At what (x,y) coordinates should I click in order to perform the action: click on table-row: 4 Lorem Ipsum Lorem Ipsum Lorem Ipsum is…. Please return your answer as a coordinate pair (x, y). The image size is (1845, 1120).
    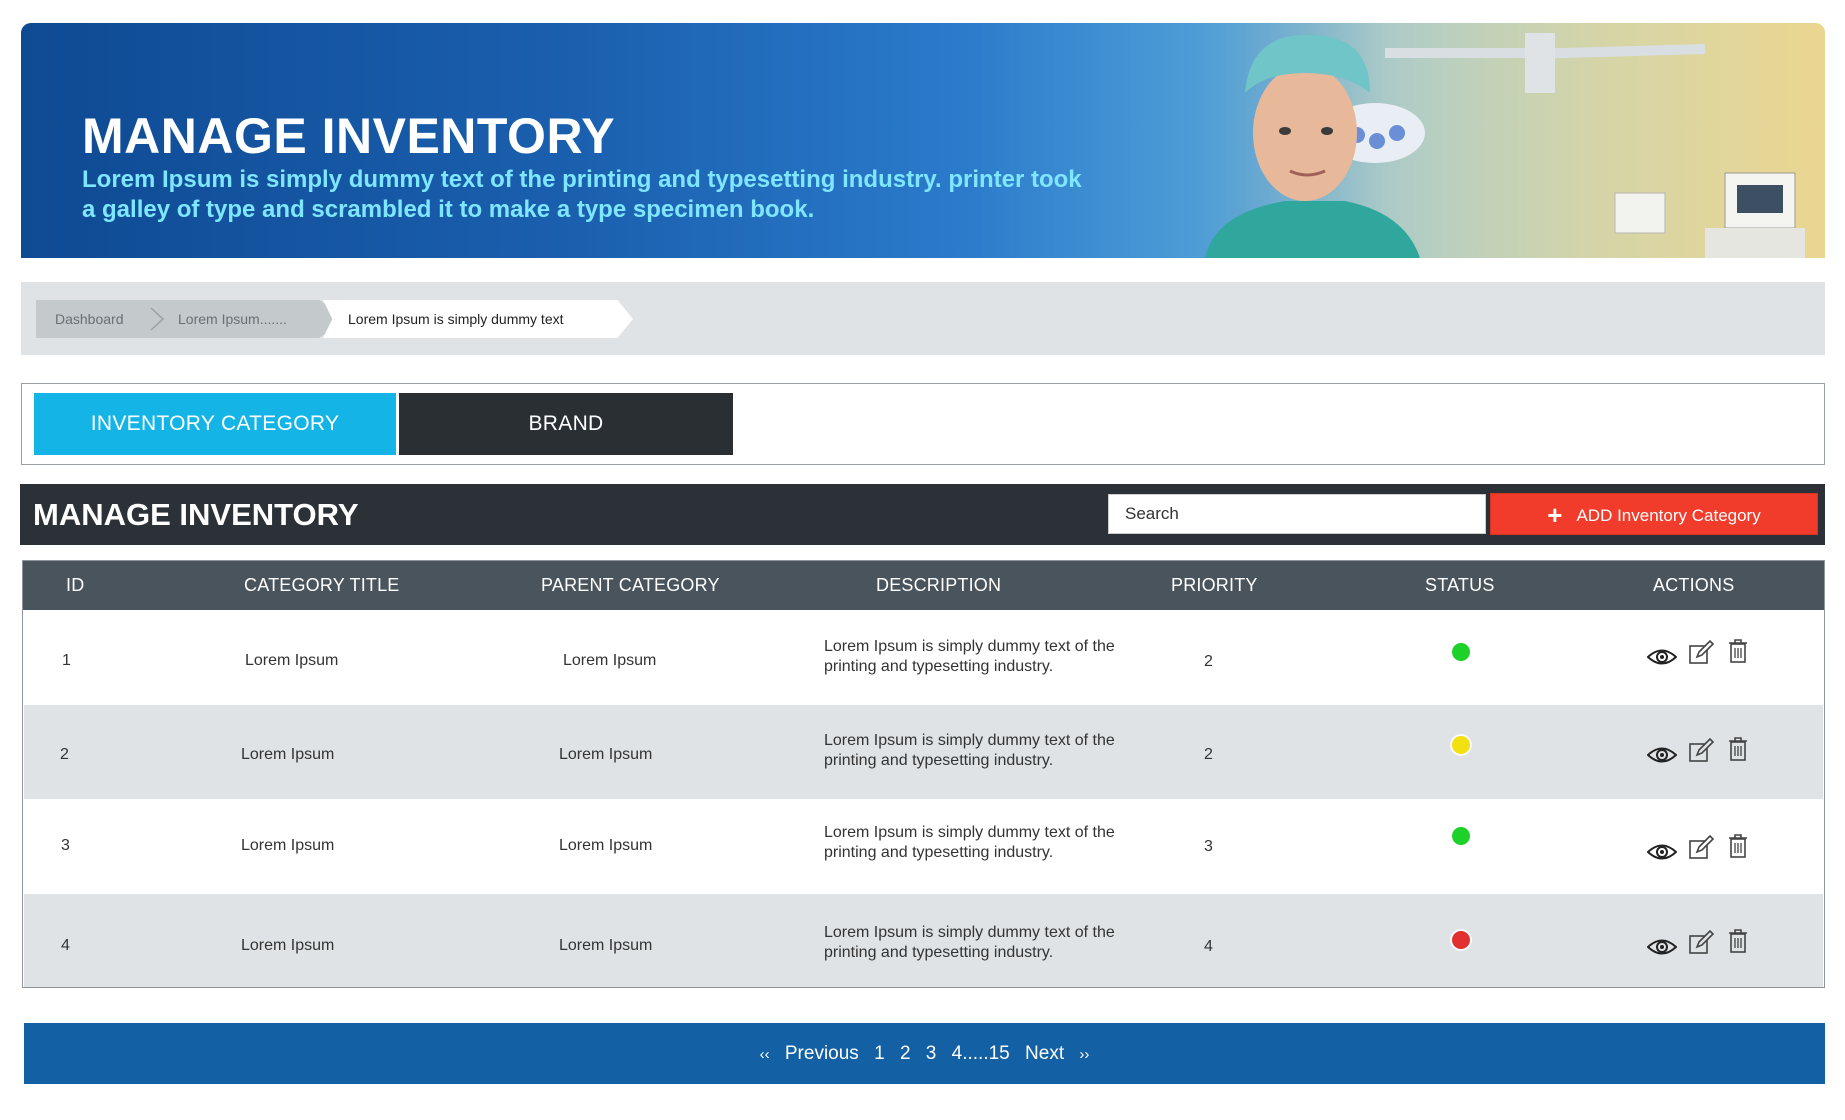
    Looking at the image, I should click on (923, 940).